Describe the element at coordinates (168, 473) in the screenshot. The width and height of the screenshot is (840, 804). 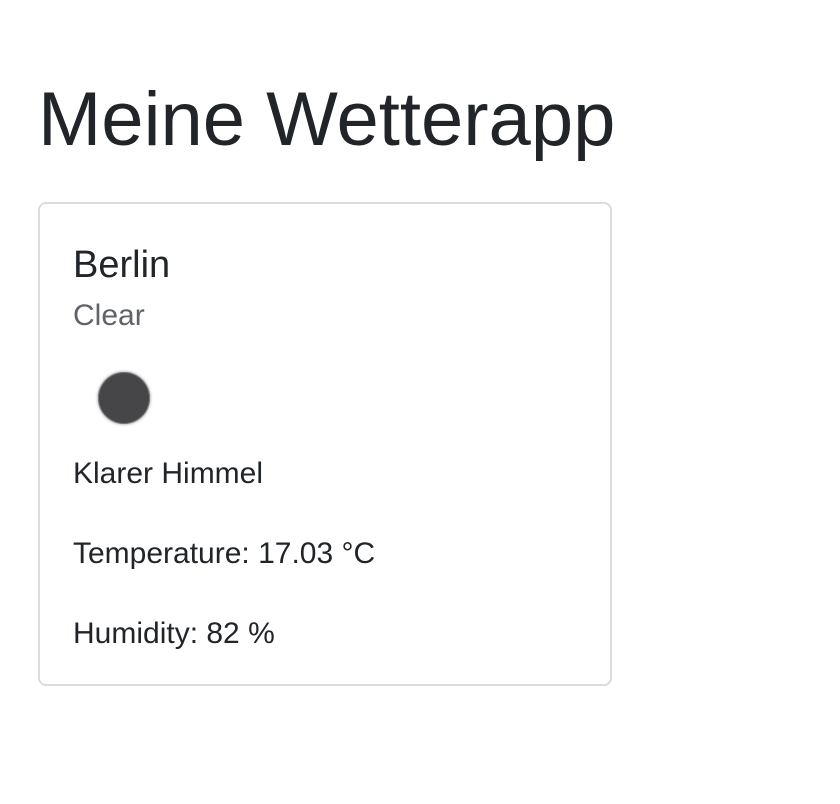
I see `weather-description: Klarer Himmel` at that location.